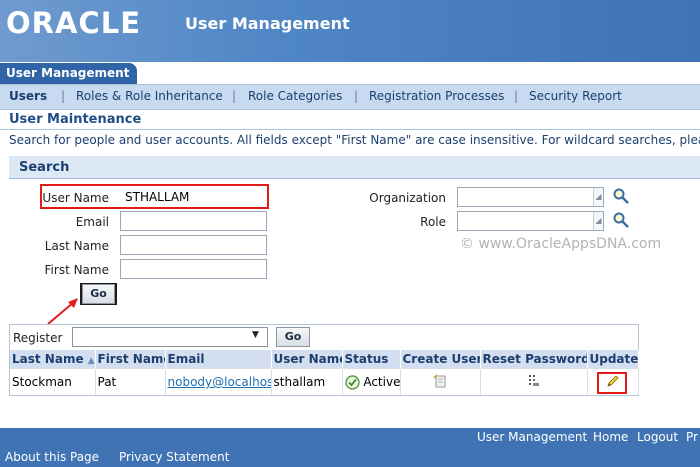 Image resolution: width=700 pixels, height=467 pixels. What do you see at coordinates (610, 437) in the screenshot?
I see `footer-link-home: Home` at bounding box center [610, 437].